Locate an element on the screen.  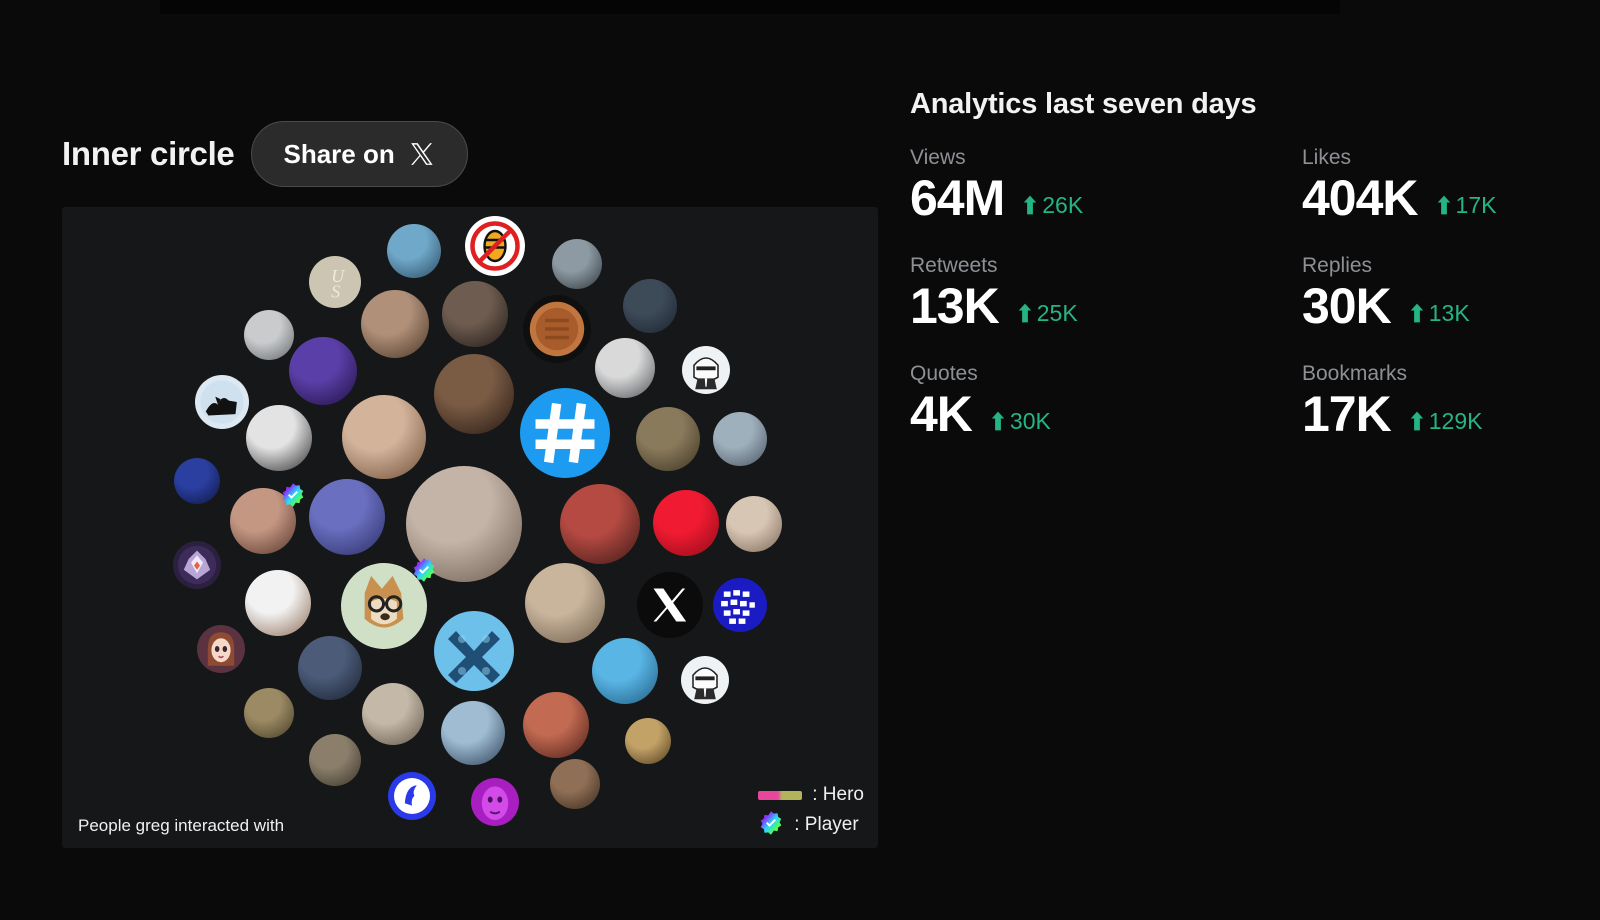
stat-delta-value: 17K is located at coordinates (1476, 204).